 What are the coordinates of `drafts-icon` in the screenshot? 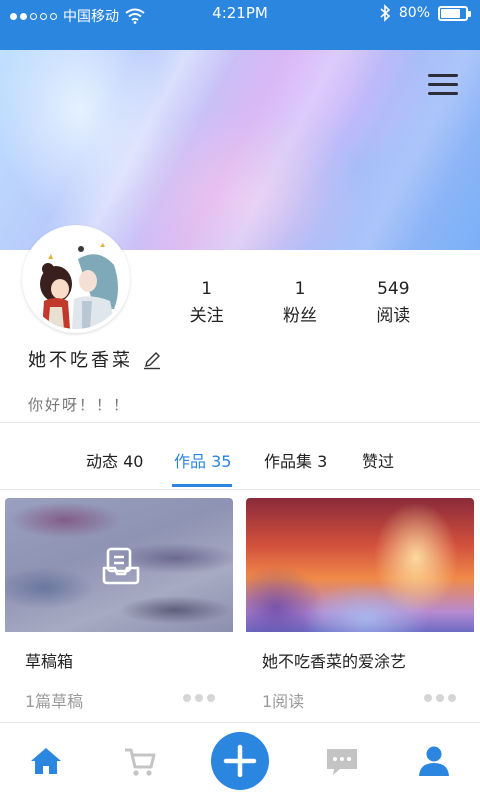 It's located at (121, 566).